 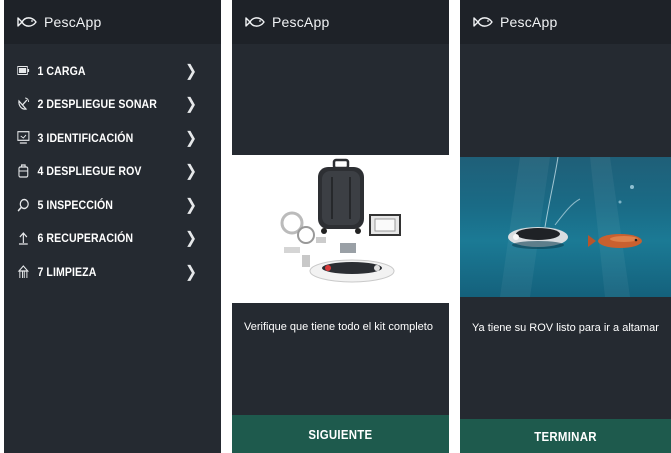 I want to click on kit-photo, so click(x=340, y=229).